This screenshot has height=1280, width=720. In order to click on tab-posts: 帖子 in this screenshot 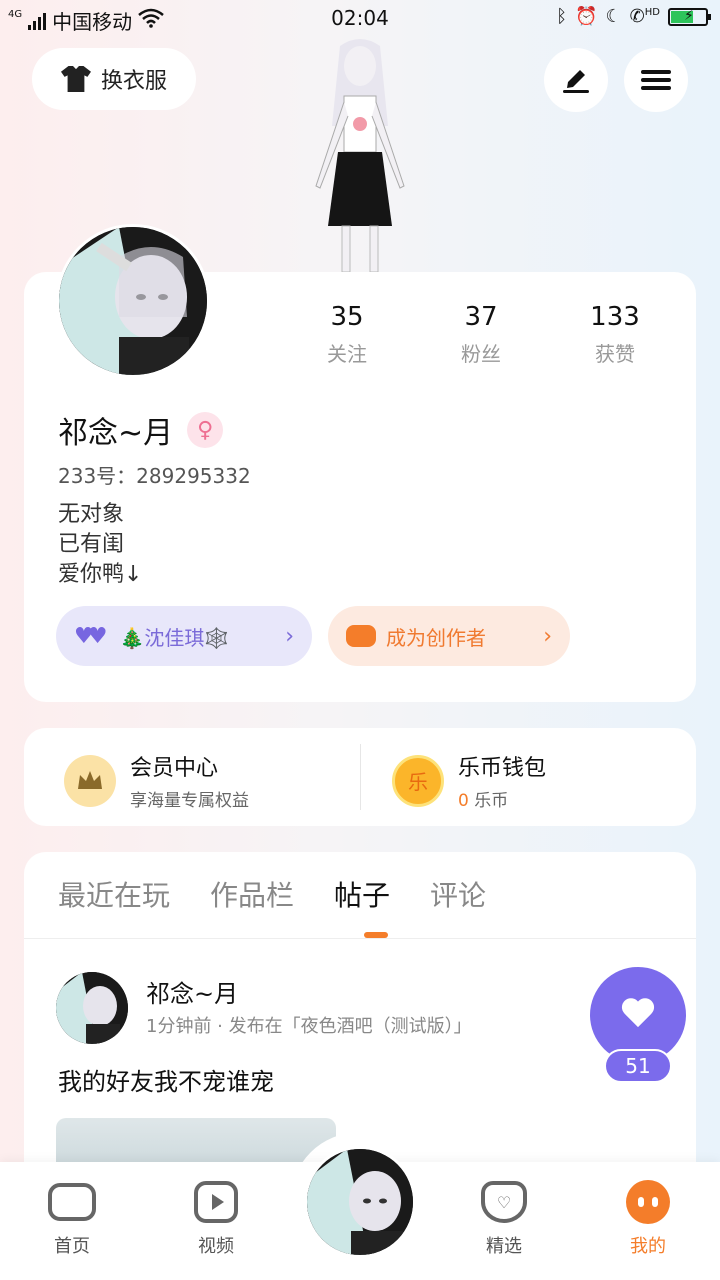, I will do `click(362, 894)`.